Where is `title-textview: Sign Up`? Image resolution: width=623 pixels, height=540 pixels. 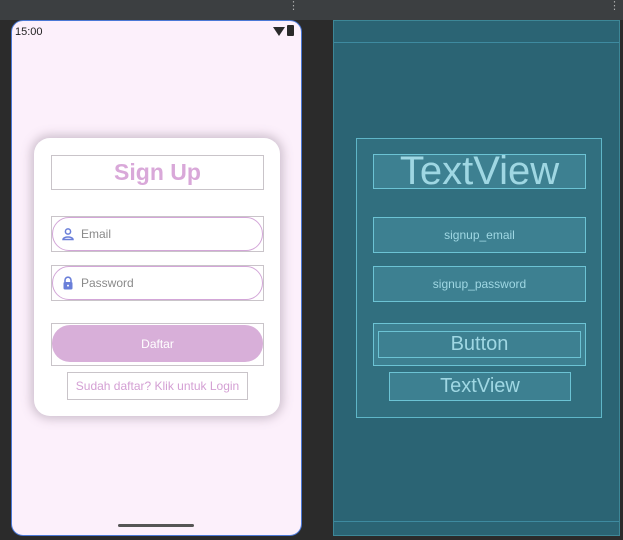
title-textview: Sign Up is located at coordinates (157, 172).